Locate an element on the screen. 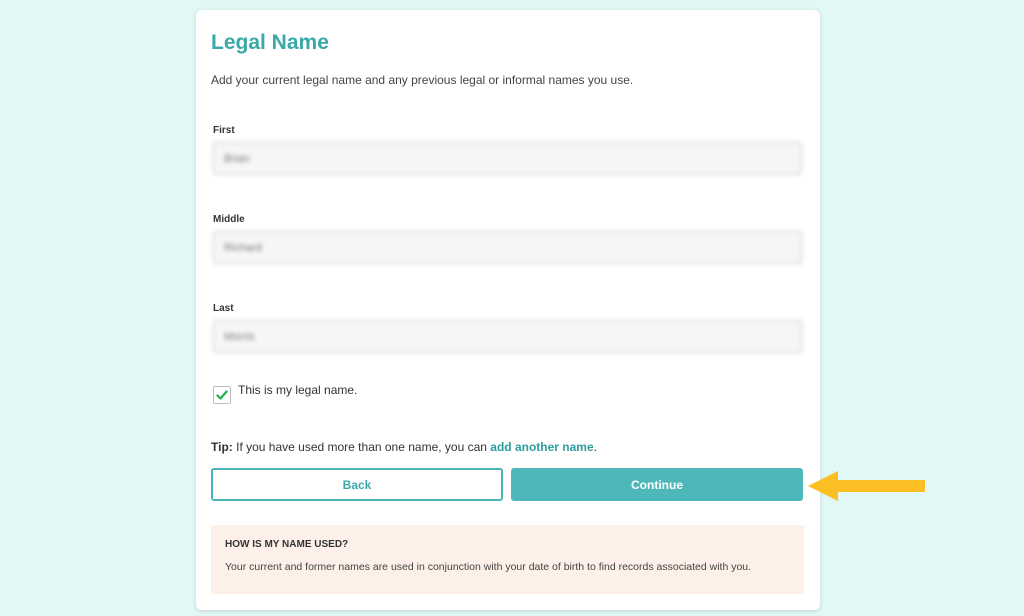  page-title: Legal Name is located at coordinates (270, 42).